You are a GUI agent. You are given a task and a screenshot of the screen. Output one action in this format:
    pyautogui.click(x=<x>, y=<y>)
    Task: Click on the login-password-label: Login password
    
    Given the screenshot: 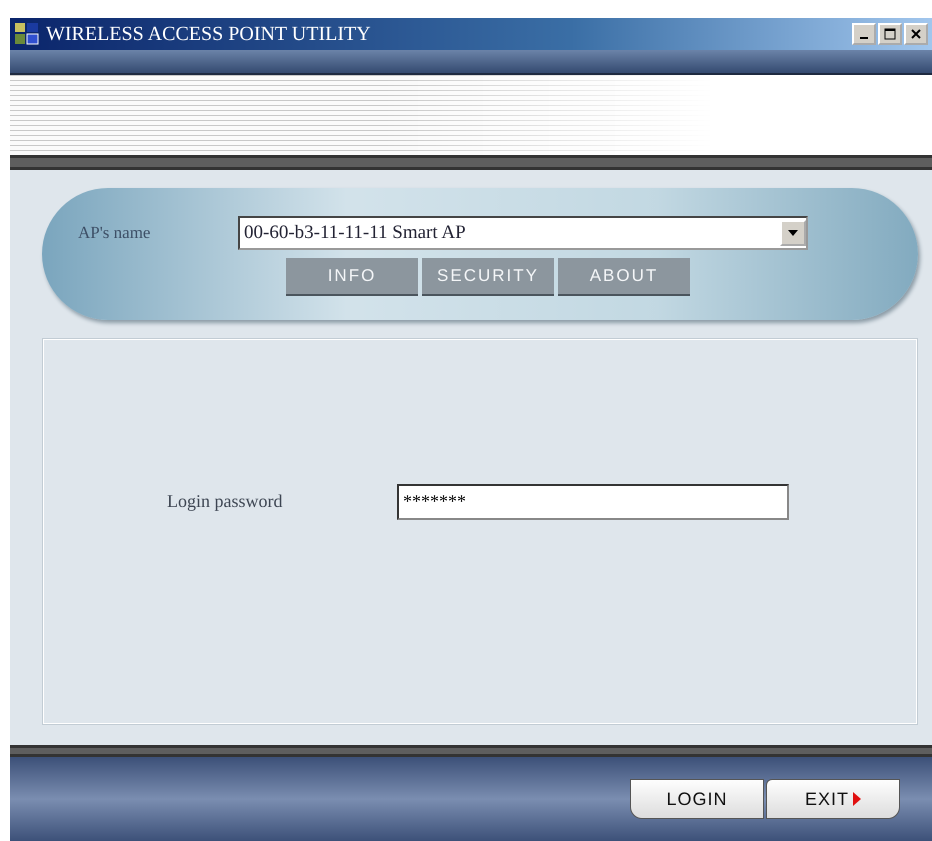 What is the action you would take?
    pyautogui.click(x=225, y=501)
    